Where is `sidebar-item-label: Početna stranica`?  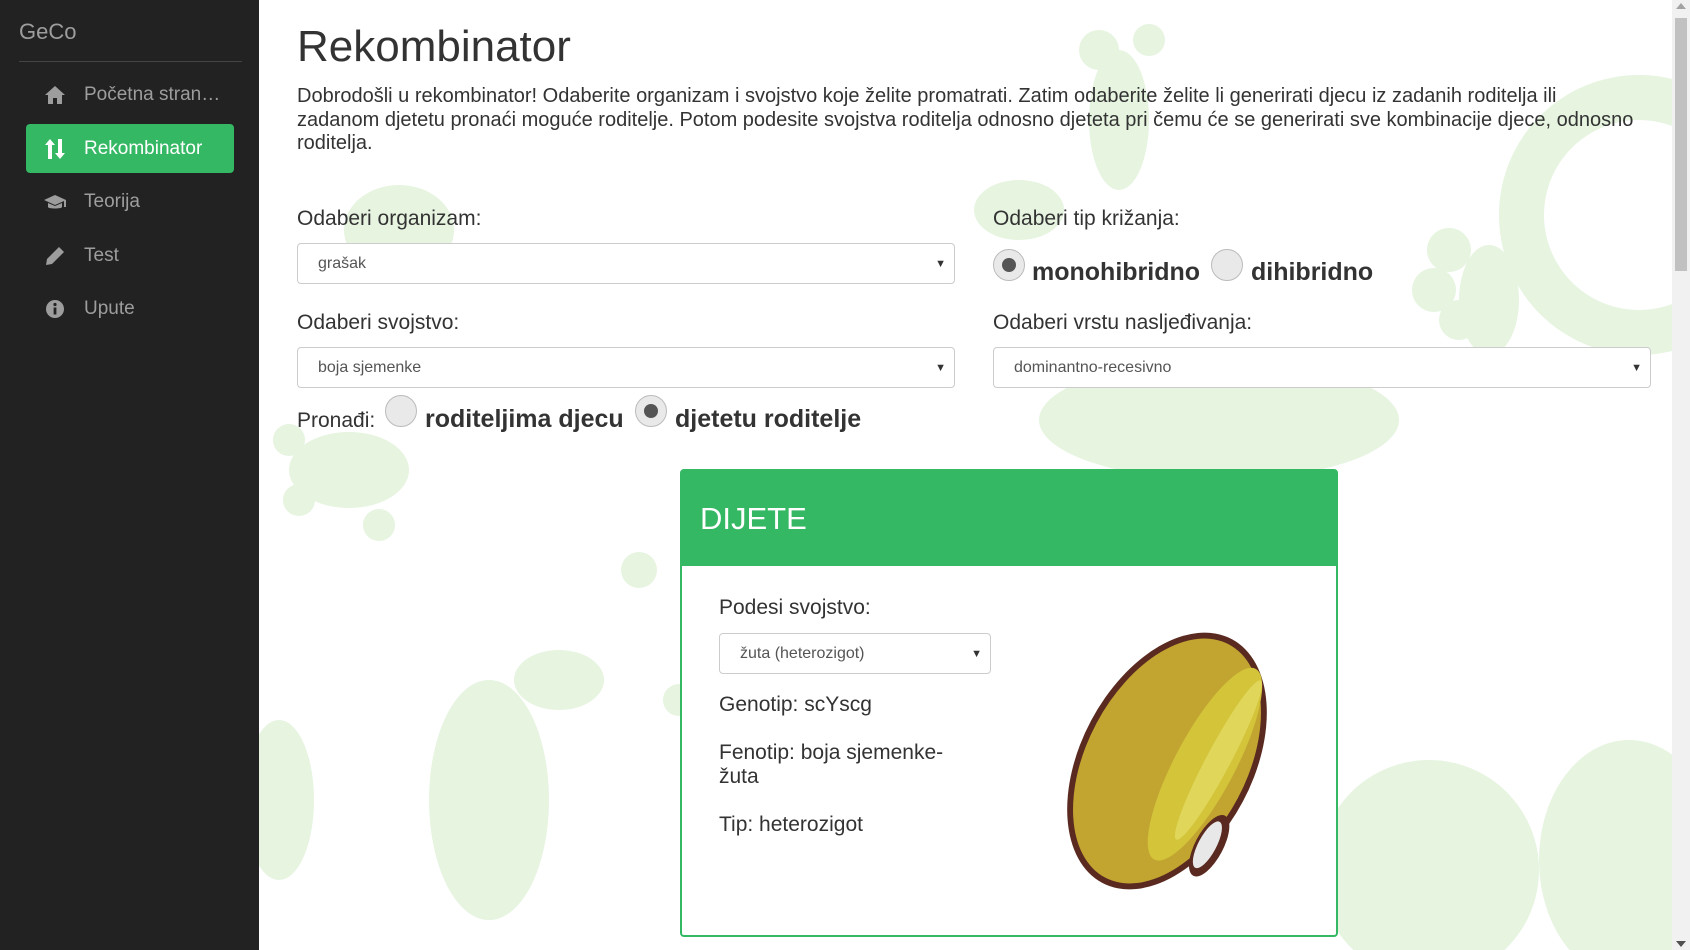 sidebar-item-label: Početna stranica is located at coordinates (154, 94).